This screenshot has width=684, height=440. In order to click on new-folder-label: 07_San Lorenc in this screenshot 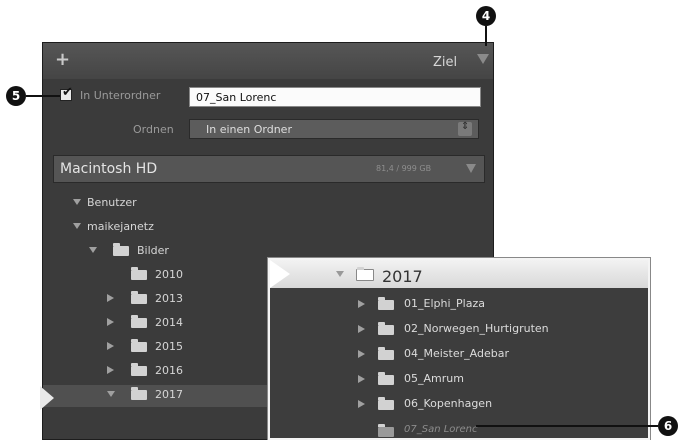, I will do `click(441, 429)`.